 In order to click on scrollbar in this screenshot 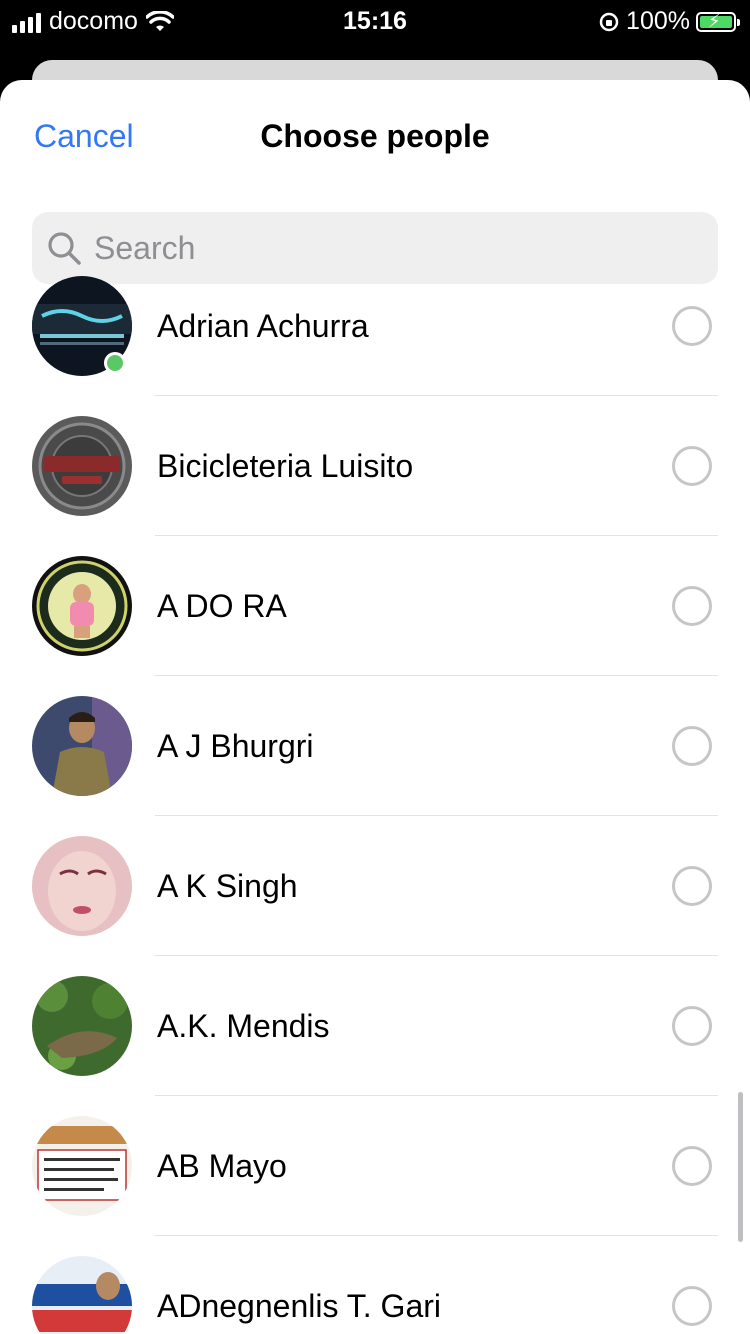, I will do `click(740, 1167)`.